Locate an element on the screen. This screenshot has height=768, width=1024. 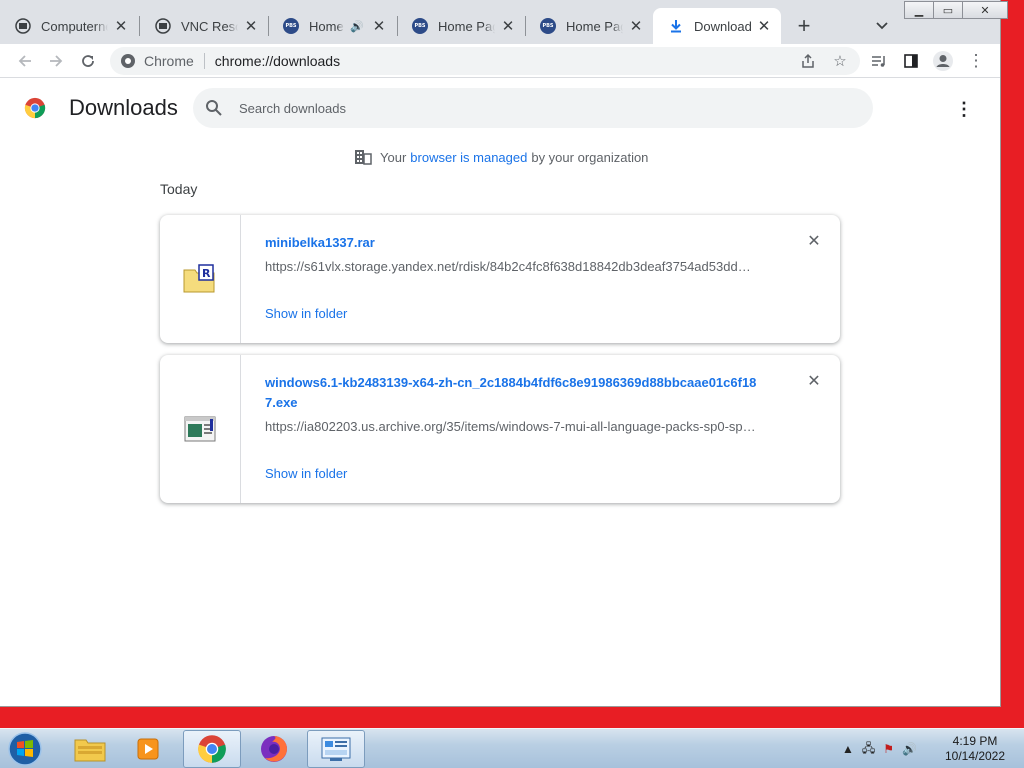
bookmark-star-icon: ☆ is located at coordinates (840, 61).